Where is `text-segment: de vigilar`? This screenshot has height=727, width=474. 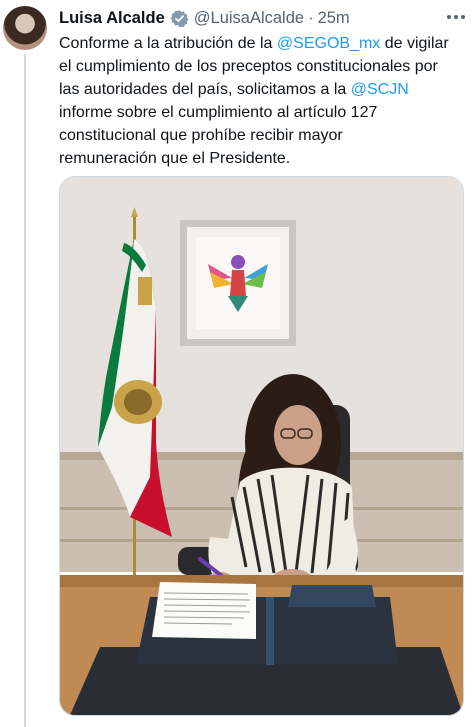 text-segment: de vigilar is located at coordinates (414, 43).